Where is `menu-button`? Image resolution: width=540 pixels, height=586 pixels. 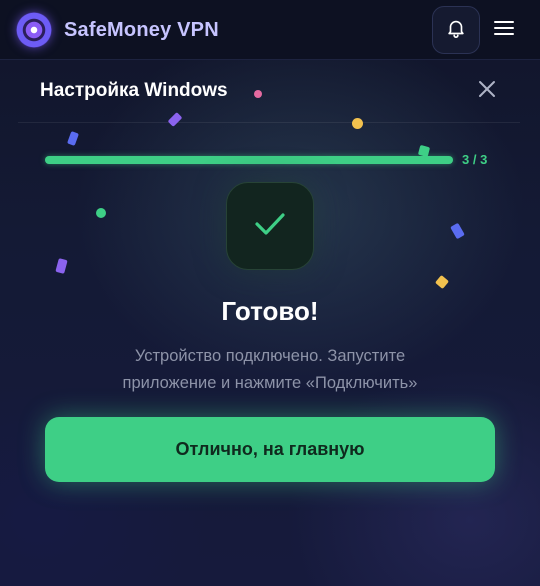 menu-button is located at coordinates (504, 30).